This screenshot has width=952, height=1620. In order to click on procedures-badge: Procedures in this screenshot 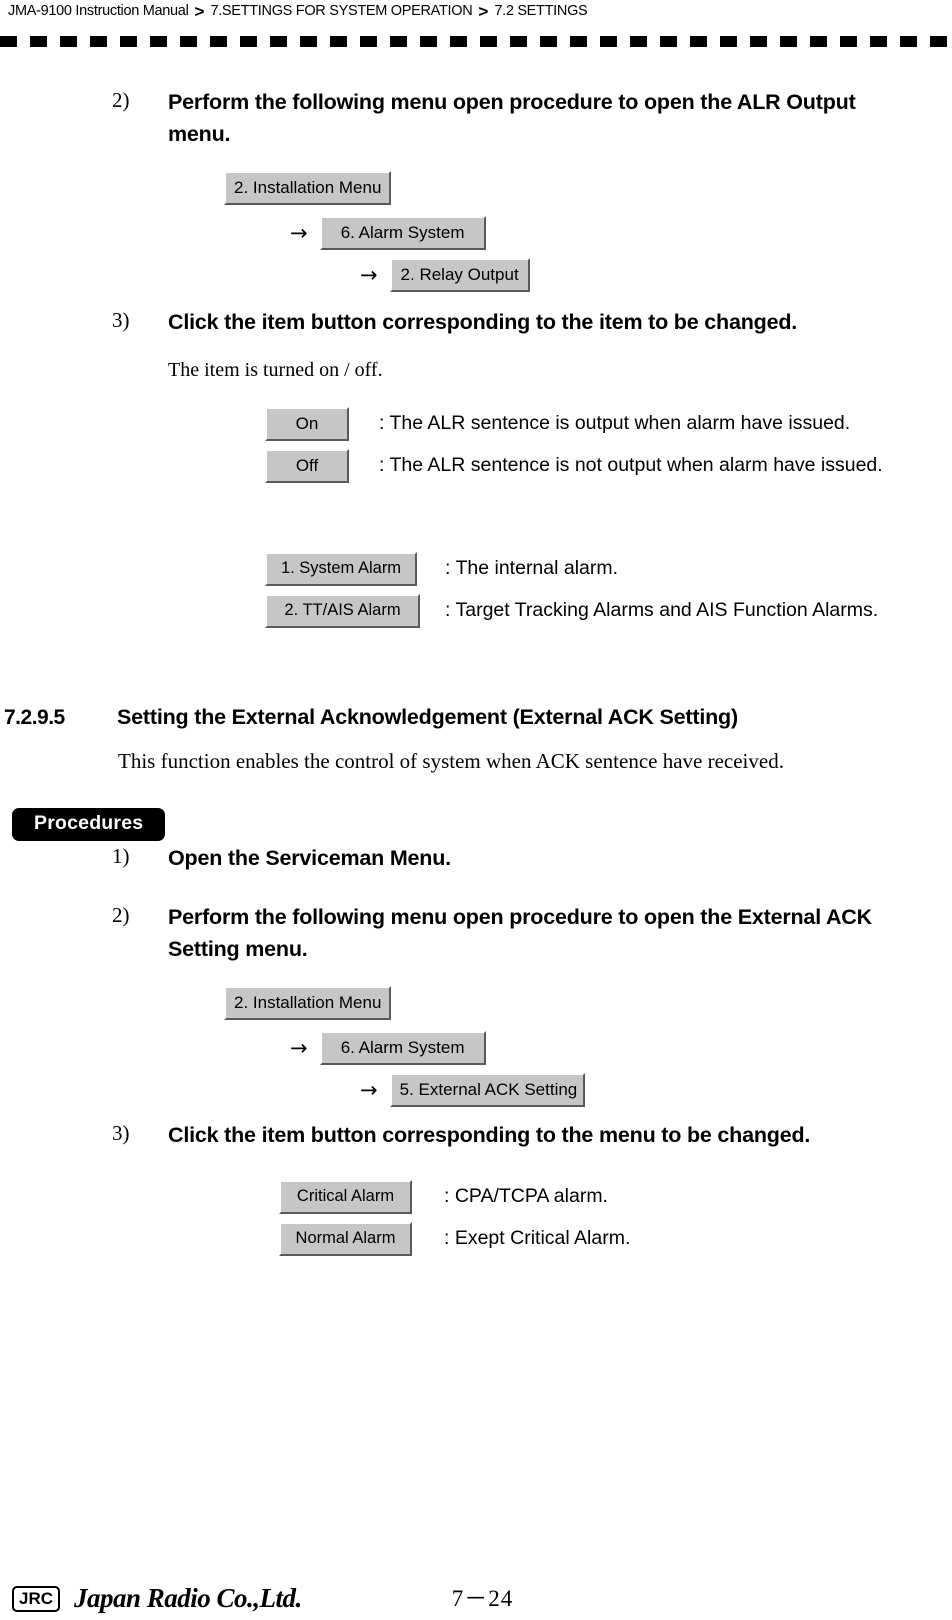, I will do `click(89, 824)`.